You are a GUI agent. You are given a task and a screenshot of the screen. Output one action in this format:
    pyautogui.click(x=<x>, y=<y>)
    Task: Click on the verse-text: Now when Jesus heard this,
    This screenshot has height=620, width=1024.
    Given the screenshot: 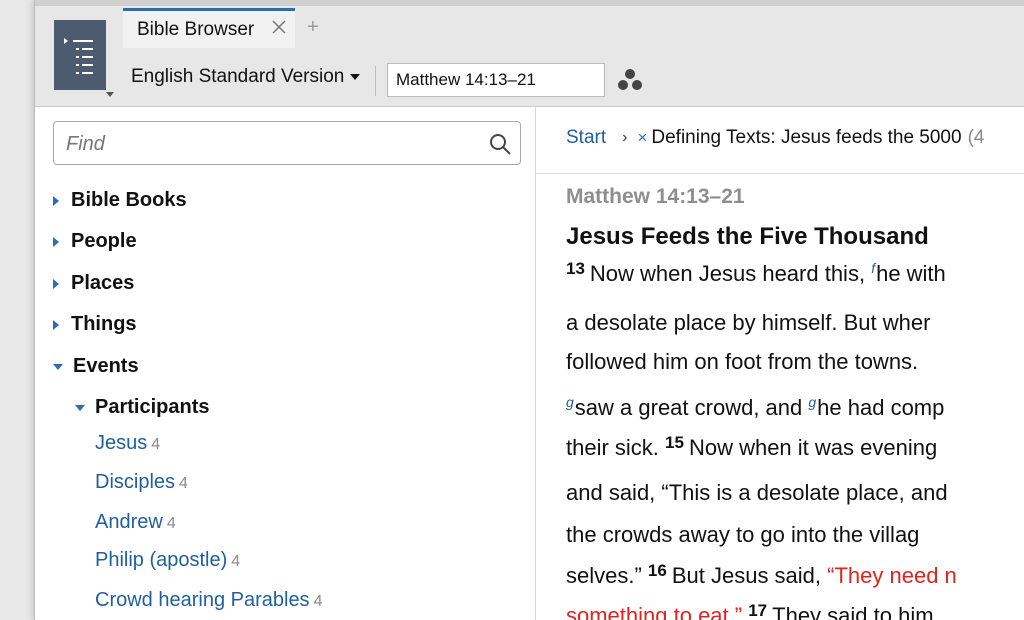 What is the action you would take?
    pyautogui.click(x=730, y=273)
    